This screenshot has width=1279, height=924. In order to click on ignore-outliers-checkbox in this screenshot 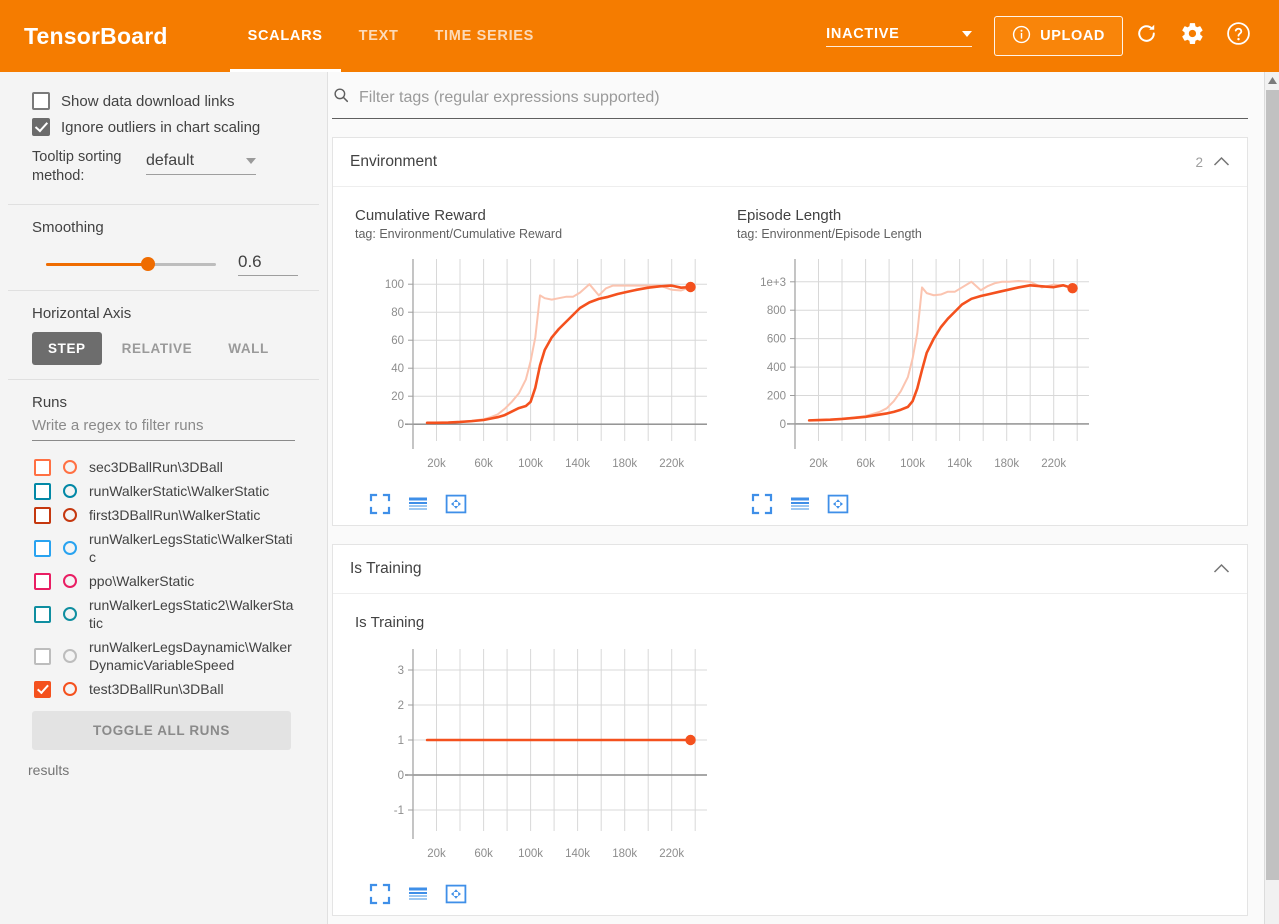, I will do `click(41, 127)`.